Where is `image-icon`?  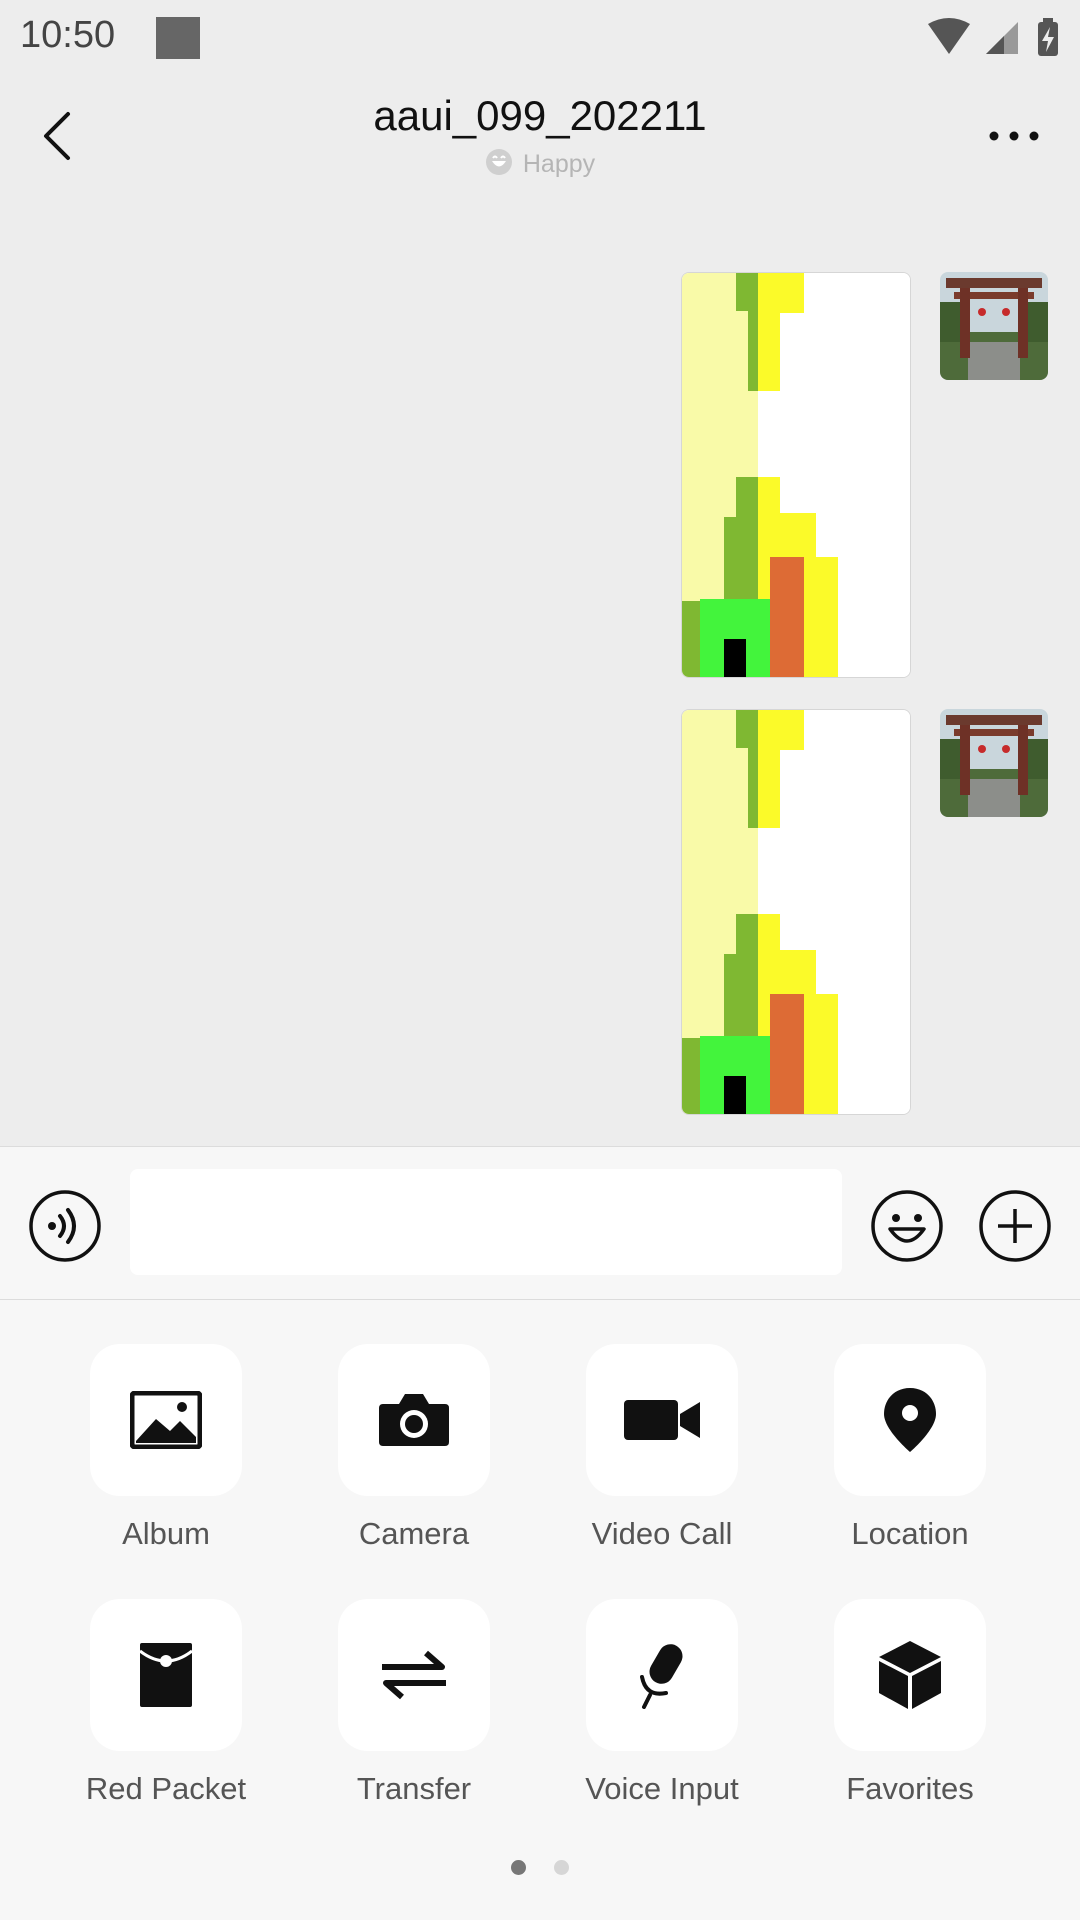
image-icon is located at coordinates (166, 1420).